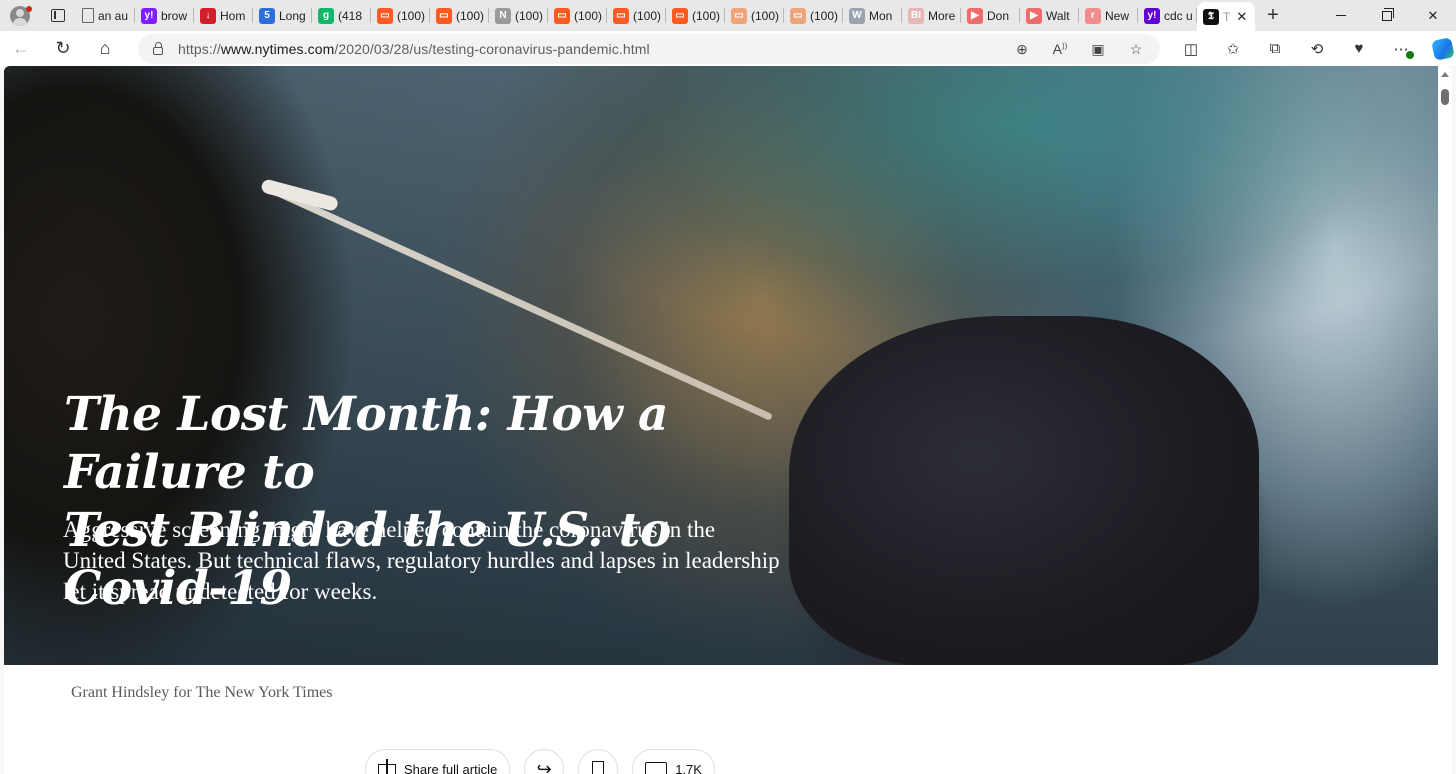  I want to click on read-aloud-icon: A)), so click(1060, 49).